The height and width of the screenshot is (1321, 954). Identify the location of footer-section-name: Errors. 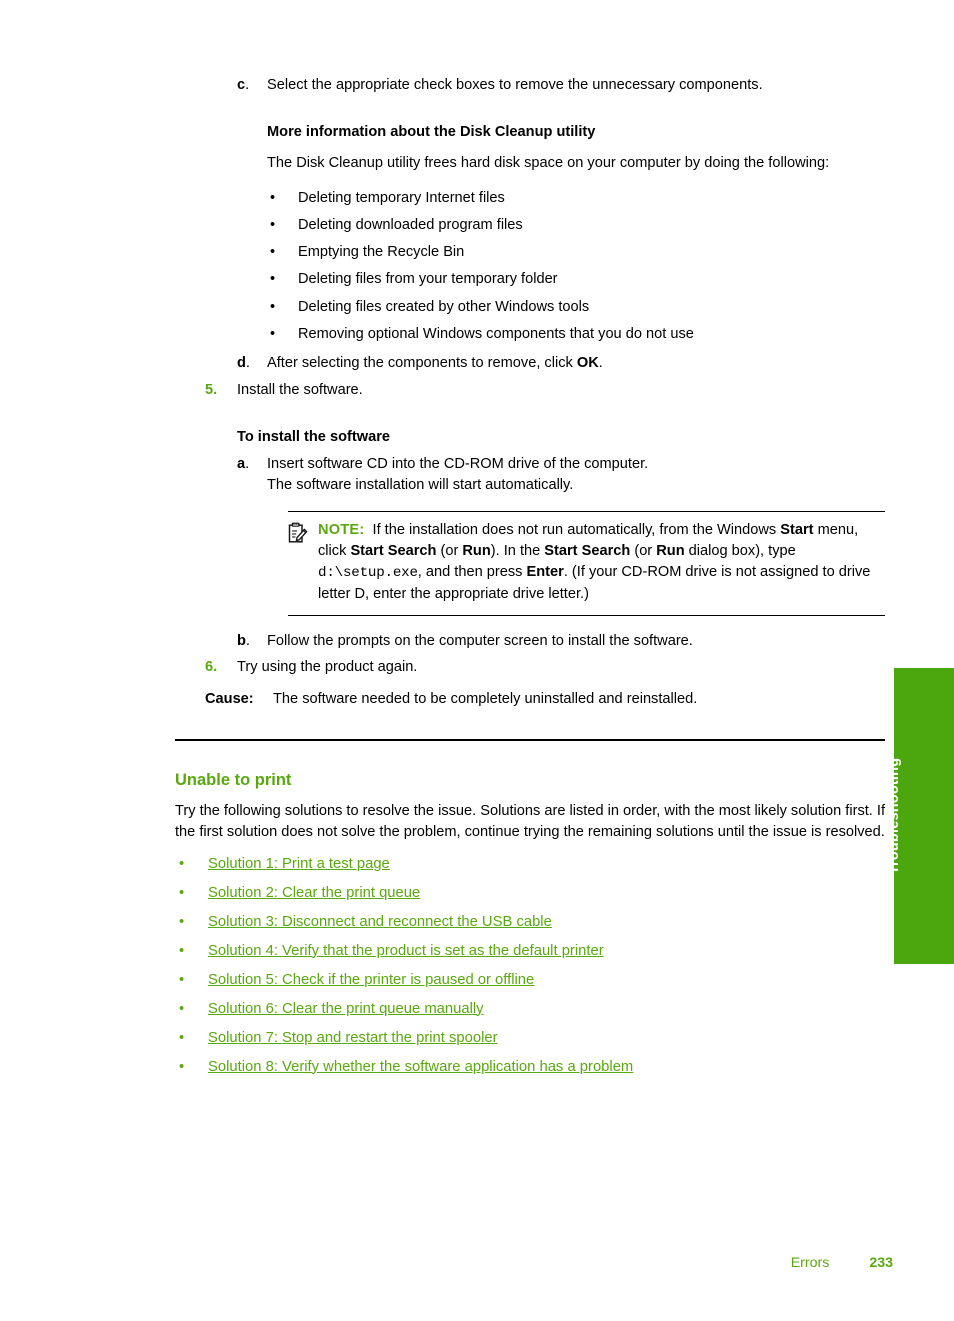
(810, 1263).